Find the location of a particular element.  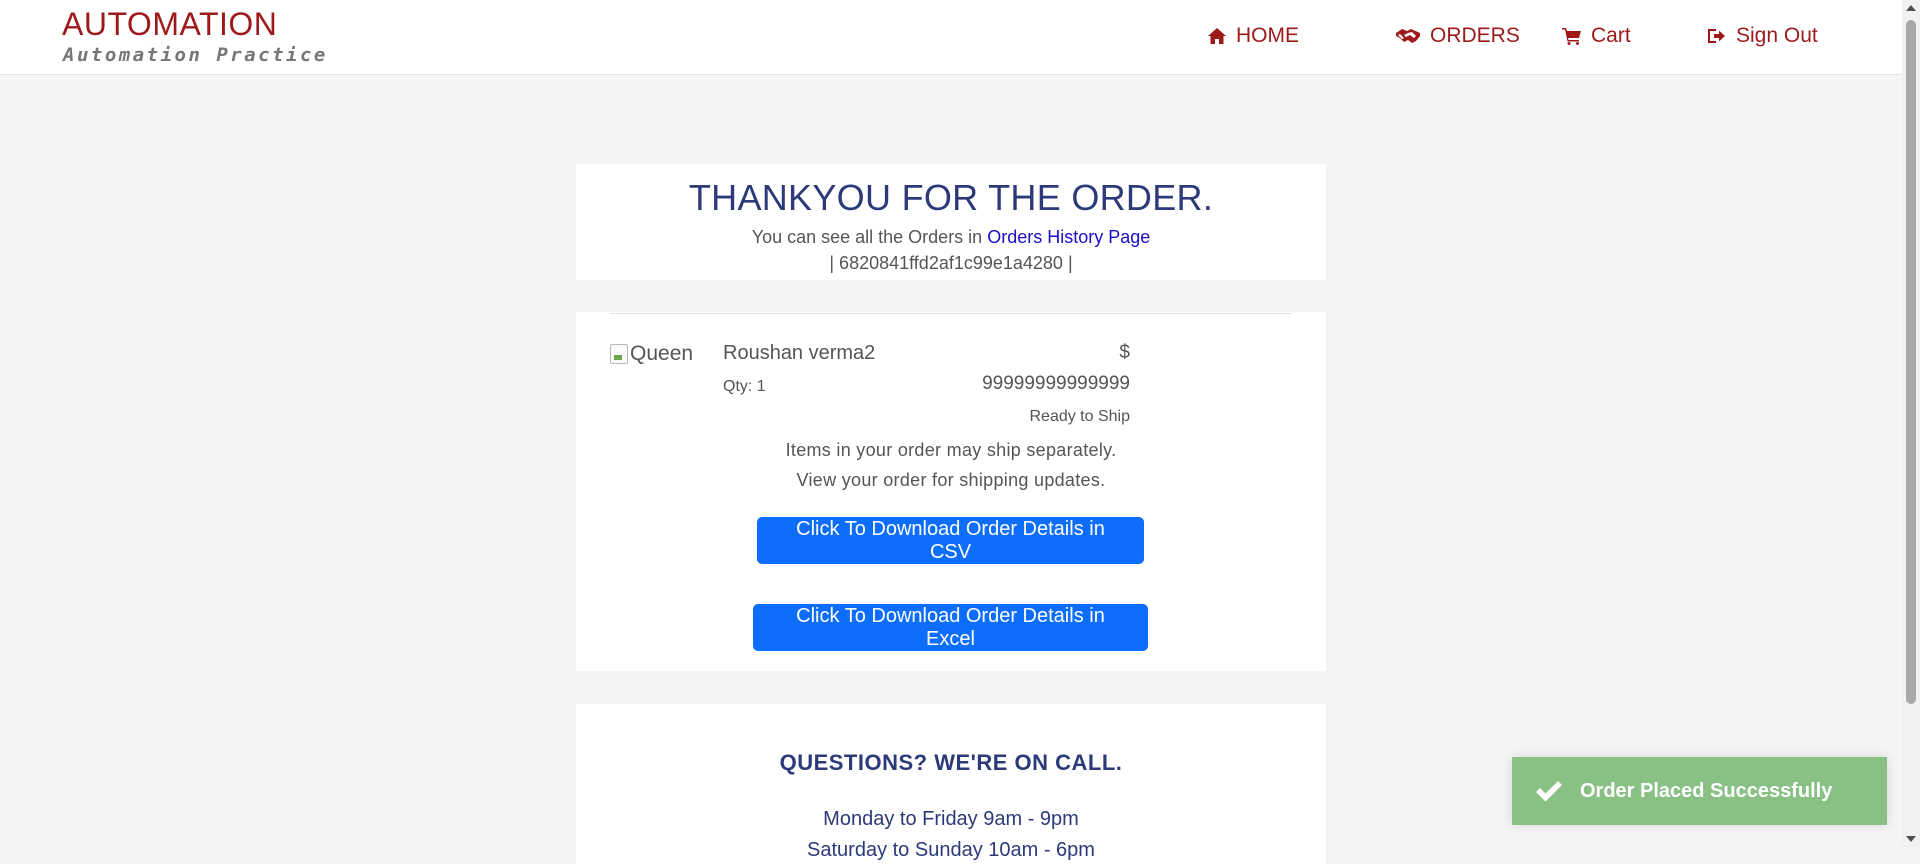

nav-cart-label: Cart is located at coordinates (1611, 35).